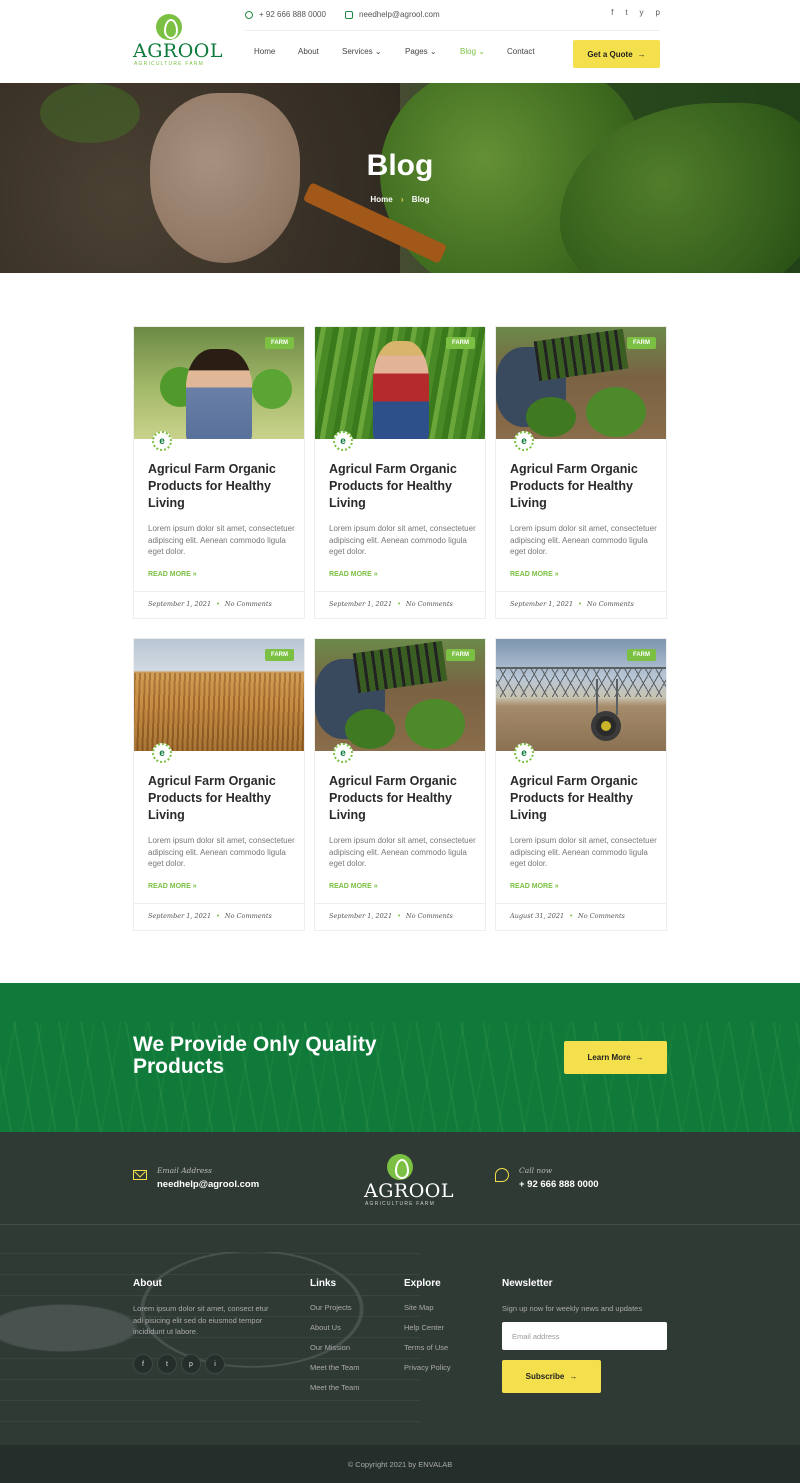 The image size is (800, 1483). Describe the element at coordinates (641, 54) in the screenshot. I see `arrow-right-icon: →` at that location.